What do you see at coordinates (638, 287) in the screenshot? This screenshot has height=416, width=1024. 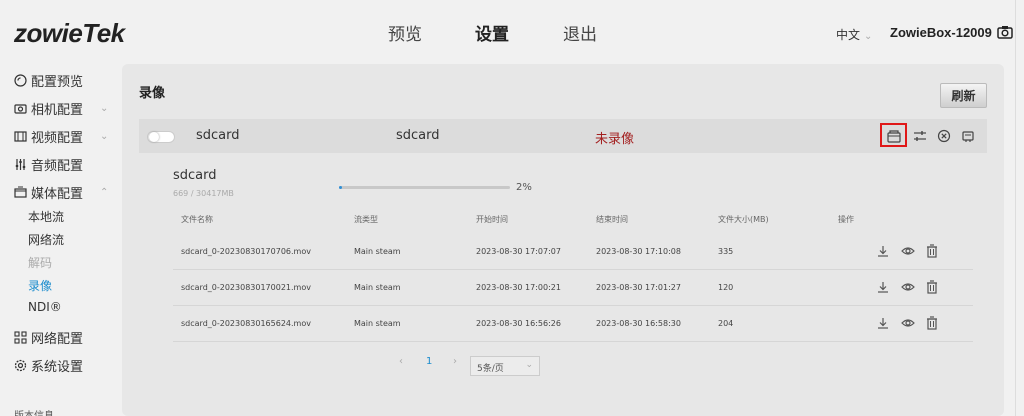 I see `end-time: 2023-08-30 17:01:27` at bounding box center [638, 287].